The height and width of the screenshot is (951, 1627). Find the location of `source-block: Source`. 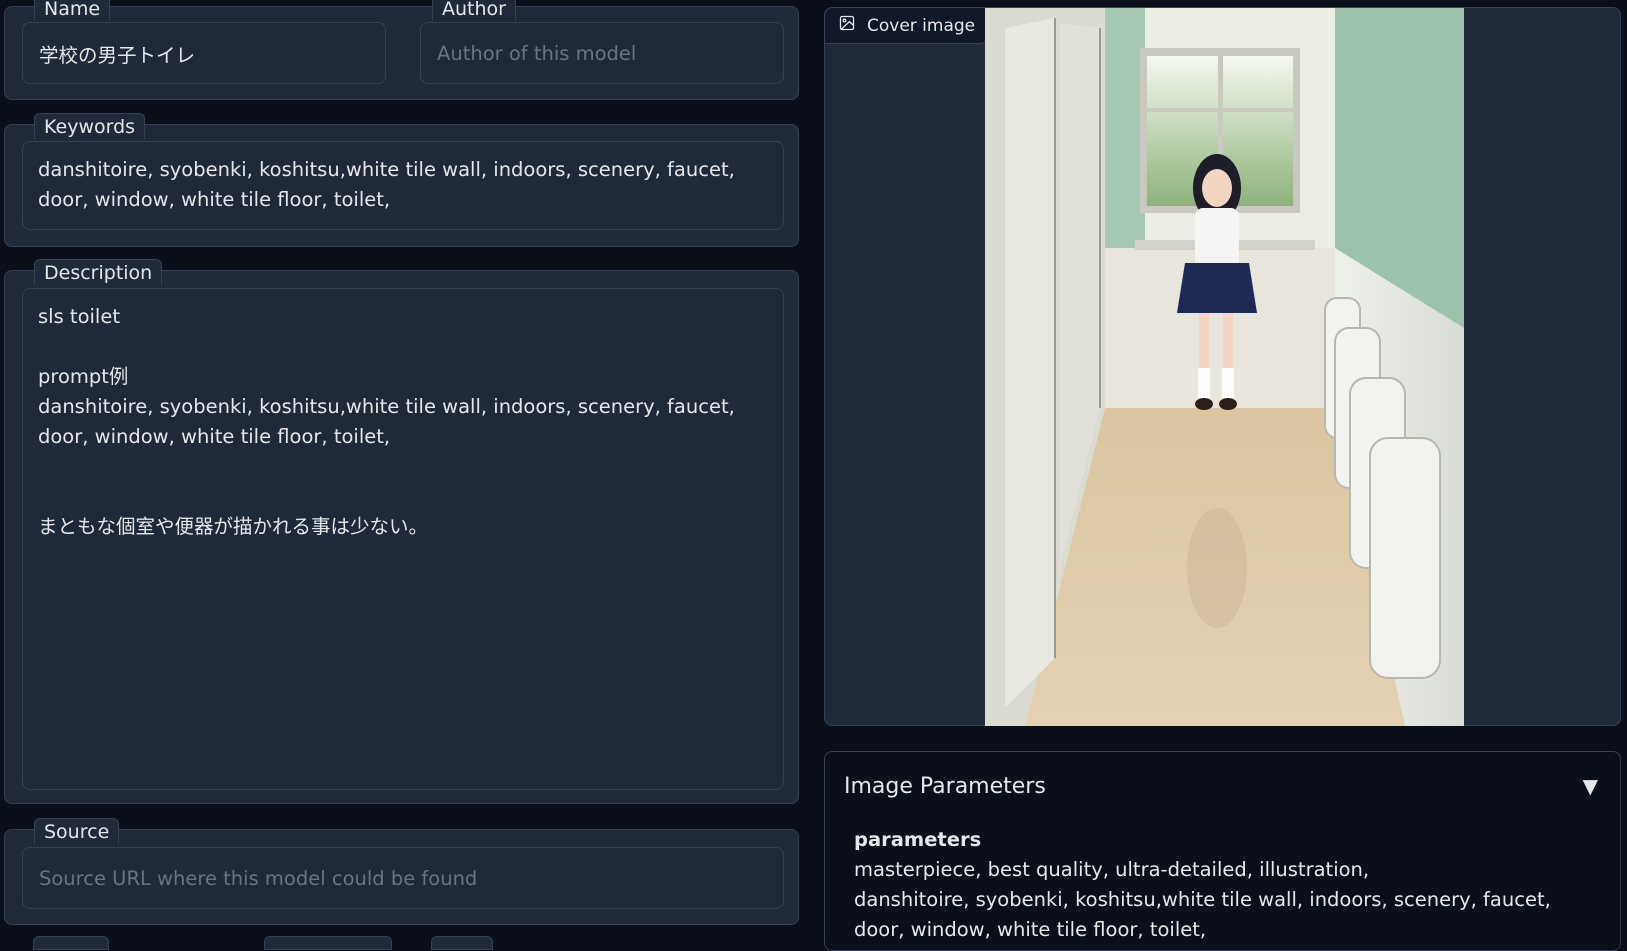

source-block: Source is located at coordinates (401, 871).